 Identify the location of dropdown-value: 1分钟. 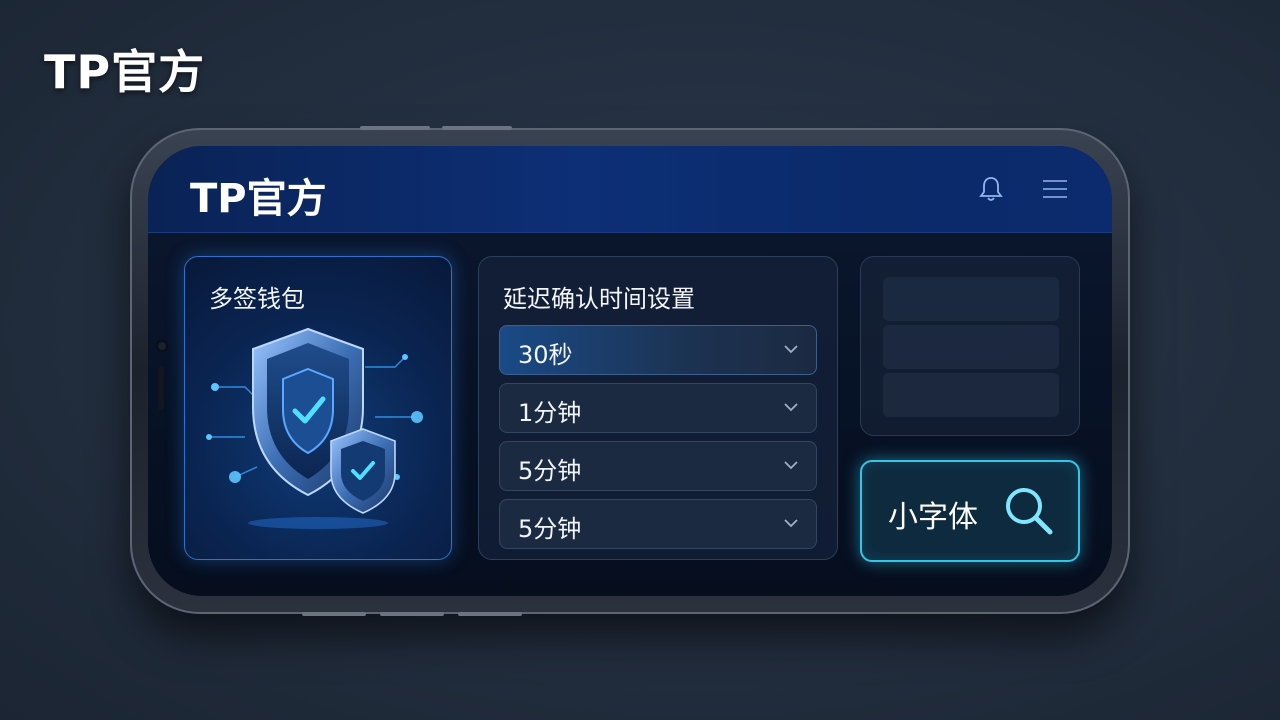
(550, 413).